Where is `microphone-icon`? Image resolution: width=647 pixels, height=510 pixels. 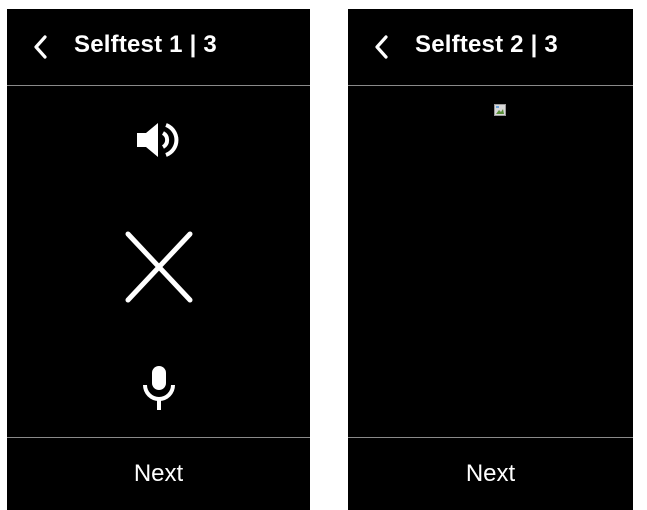
microphone-icon is located at coordinates (159, 388).